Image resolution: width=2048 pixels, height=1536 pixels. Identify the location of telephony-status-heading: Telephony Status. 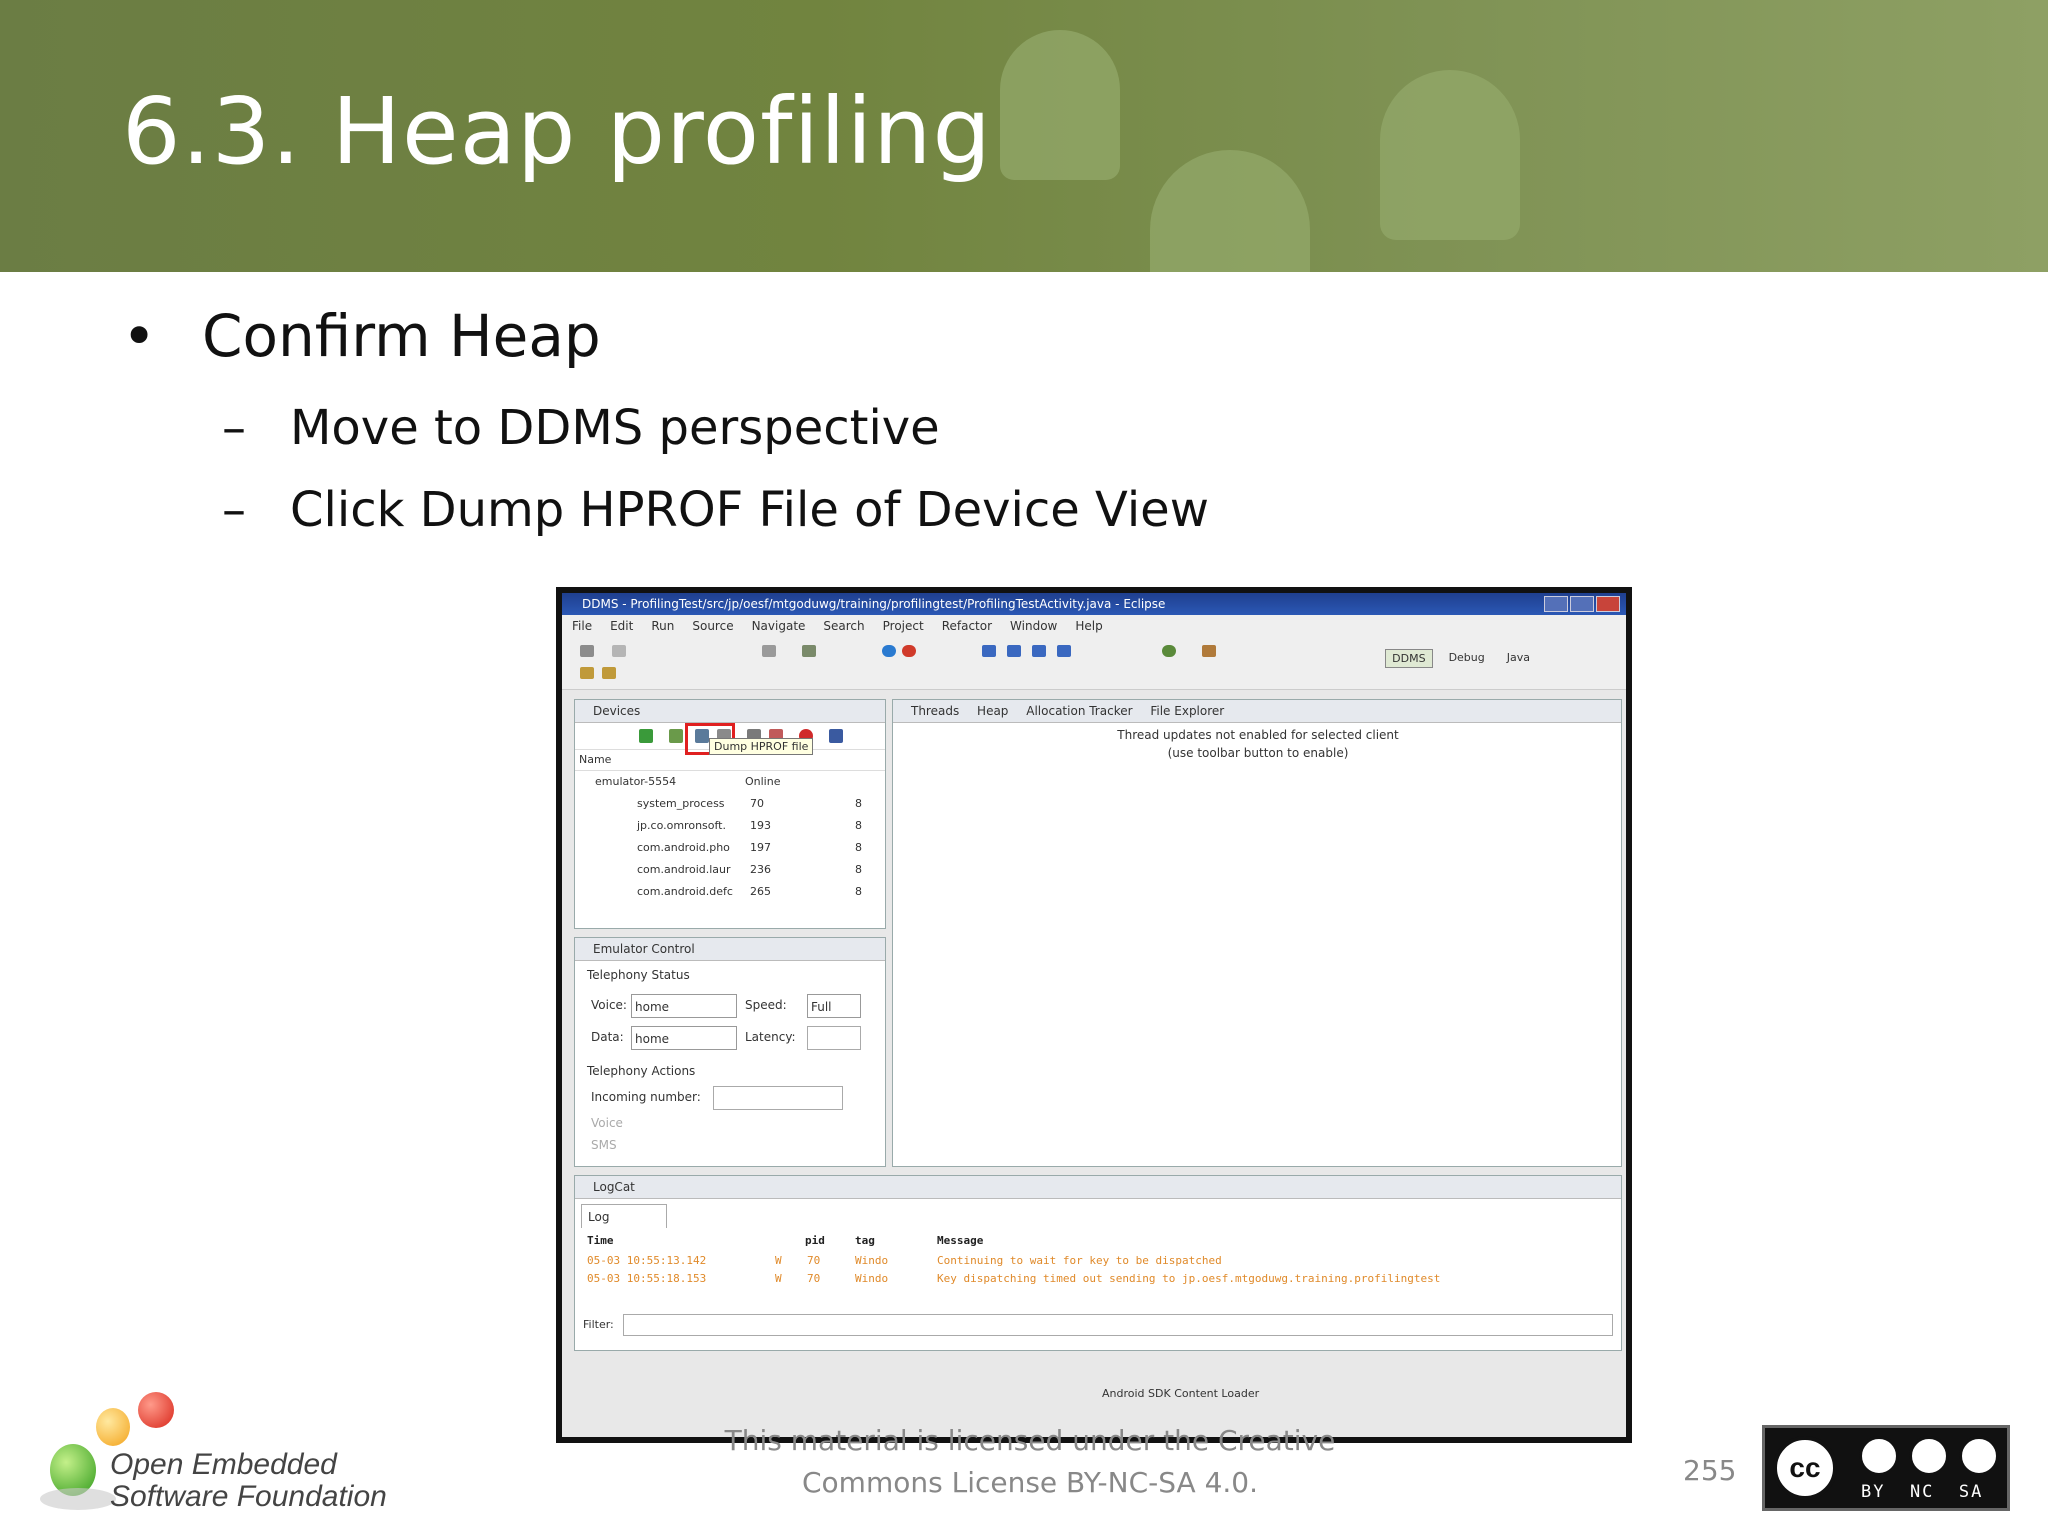
(638, 975).